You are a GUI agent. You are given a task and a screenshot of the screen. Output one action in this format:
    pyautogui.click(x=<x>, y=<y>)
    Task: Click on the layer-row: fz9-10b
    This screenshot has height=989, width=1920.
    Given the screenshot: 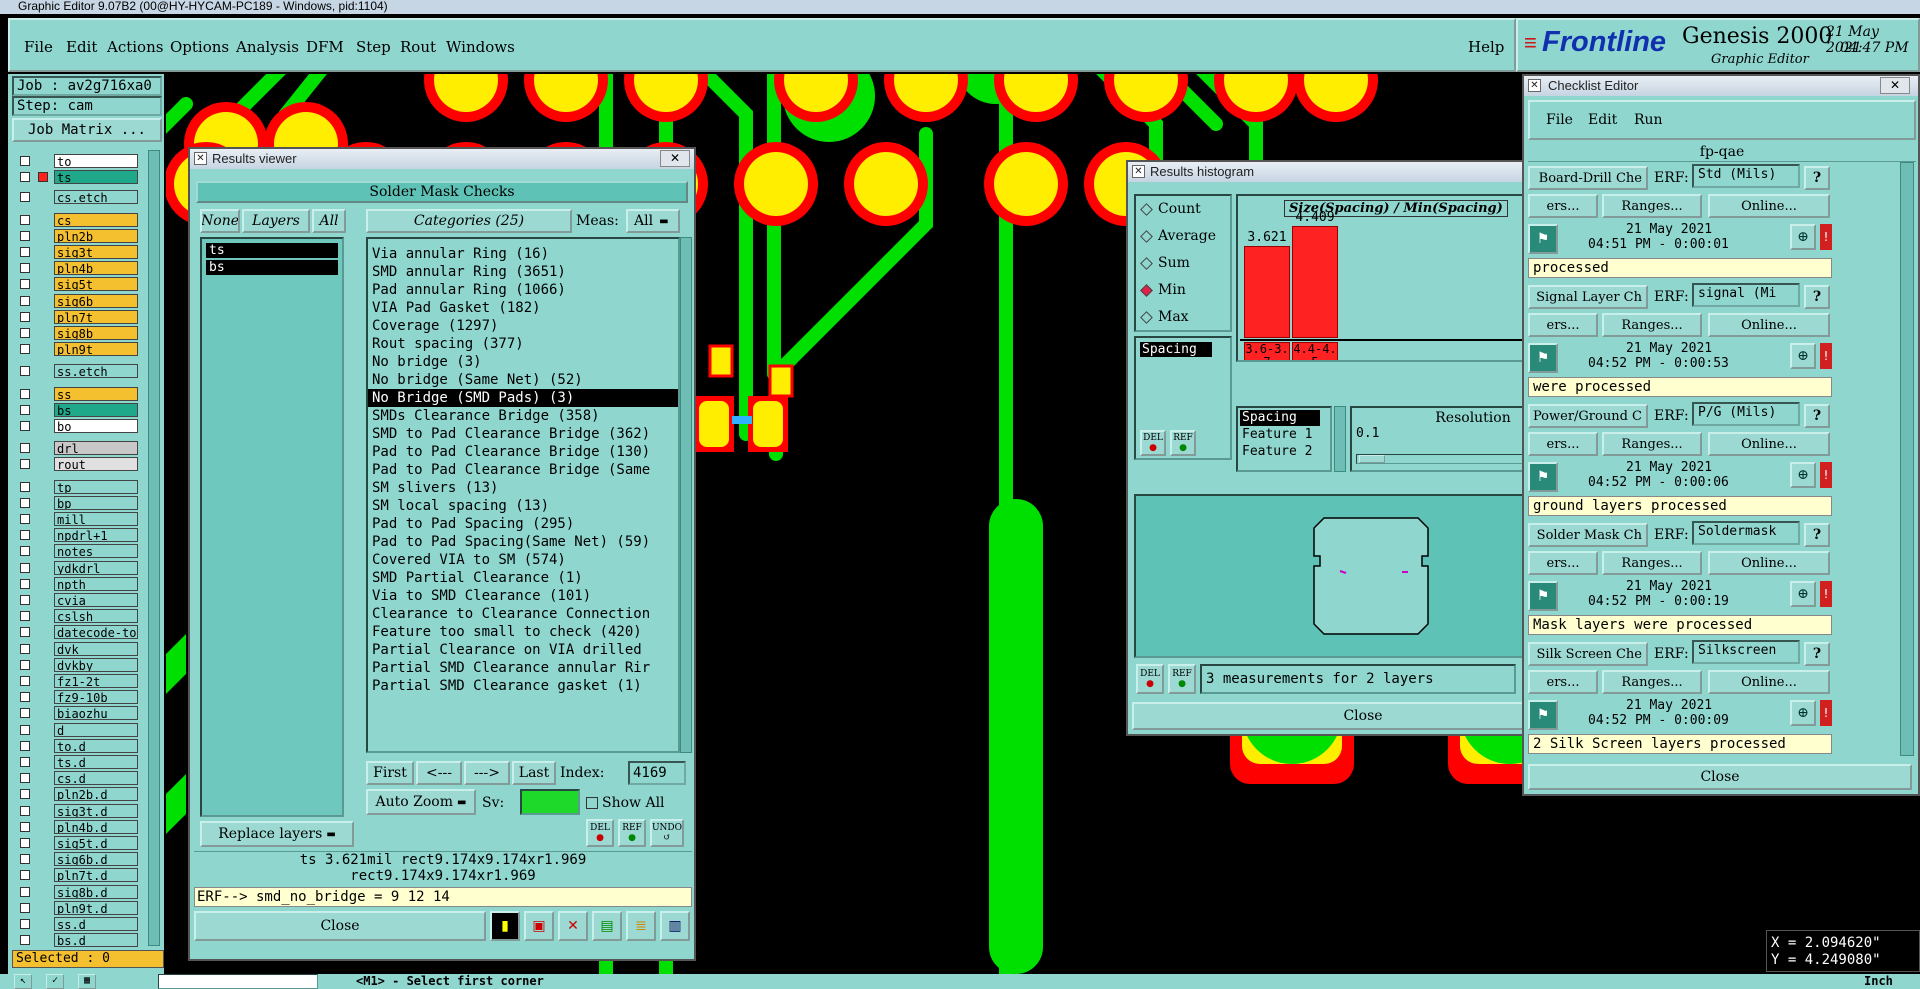 What is the action you would take?
    pyautogui.click(x=78, y=697)
    